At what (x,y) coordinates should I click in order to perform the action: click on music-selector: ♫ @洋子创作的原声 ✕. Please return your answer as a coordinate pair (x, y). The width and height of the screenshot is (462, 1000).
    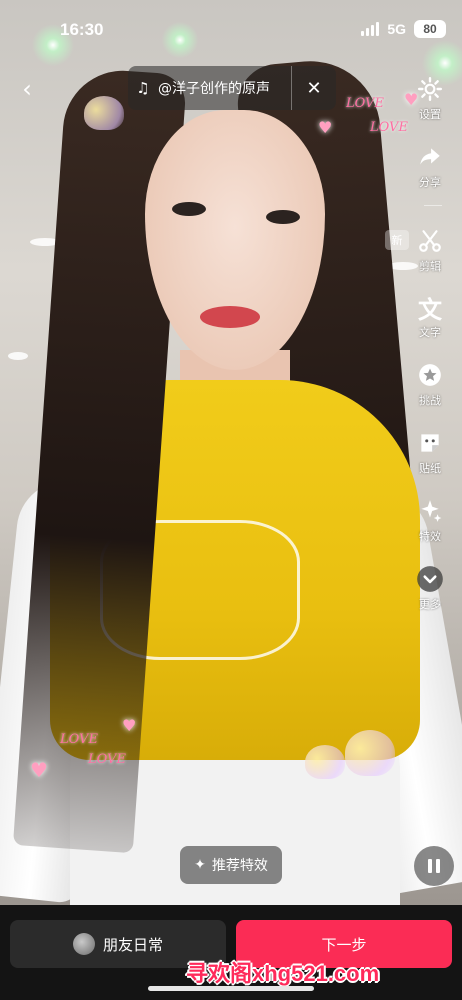
    Looking at the image, I should click on (232, 88).